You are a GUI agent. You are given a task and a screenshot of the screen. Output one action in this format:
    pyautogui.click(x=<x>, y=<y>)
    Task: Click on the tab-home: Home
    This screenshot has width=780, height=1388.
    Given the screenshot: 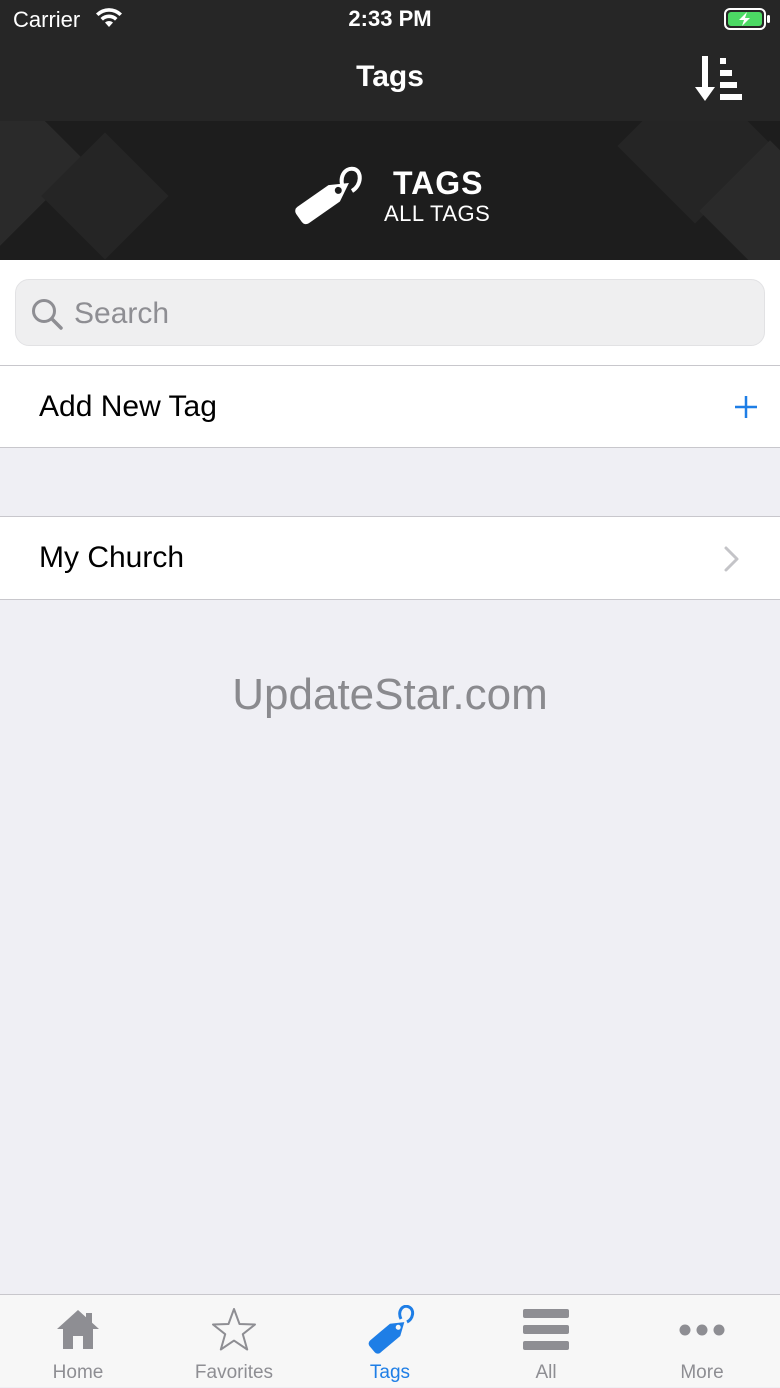 What is the action you would take?
    pyautogui.click(x=78, y=1341)
    